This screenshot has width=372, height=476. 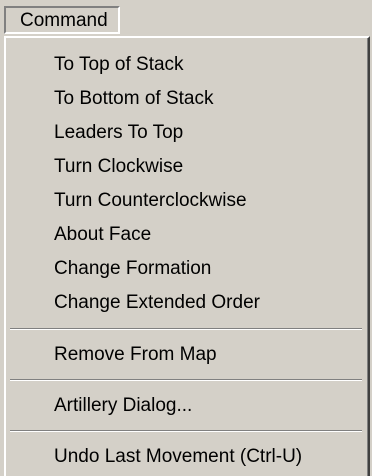 I want to click on menu-item-leaders-to-top: Leaders To Top, so click(x=187, y=133).